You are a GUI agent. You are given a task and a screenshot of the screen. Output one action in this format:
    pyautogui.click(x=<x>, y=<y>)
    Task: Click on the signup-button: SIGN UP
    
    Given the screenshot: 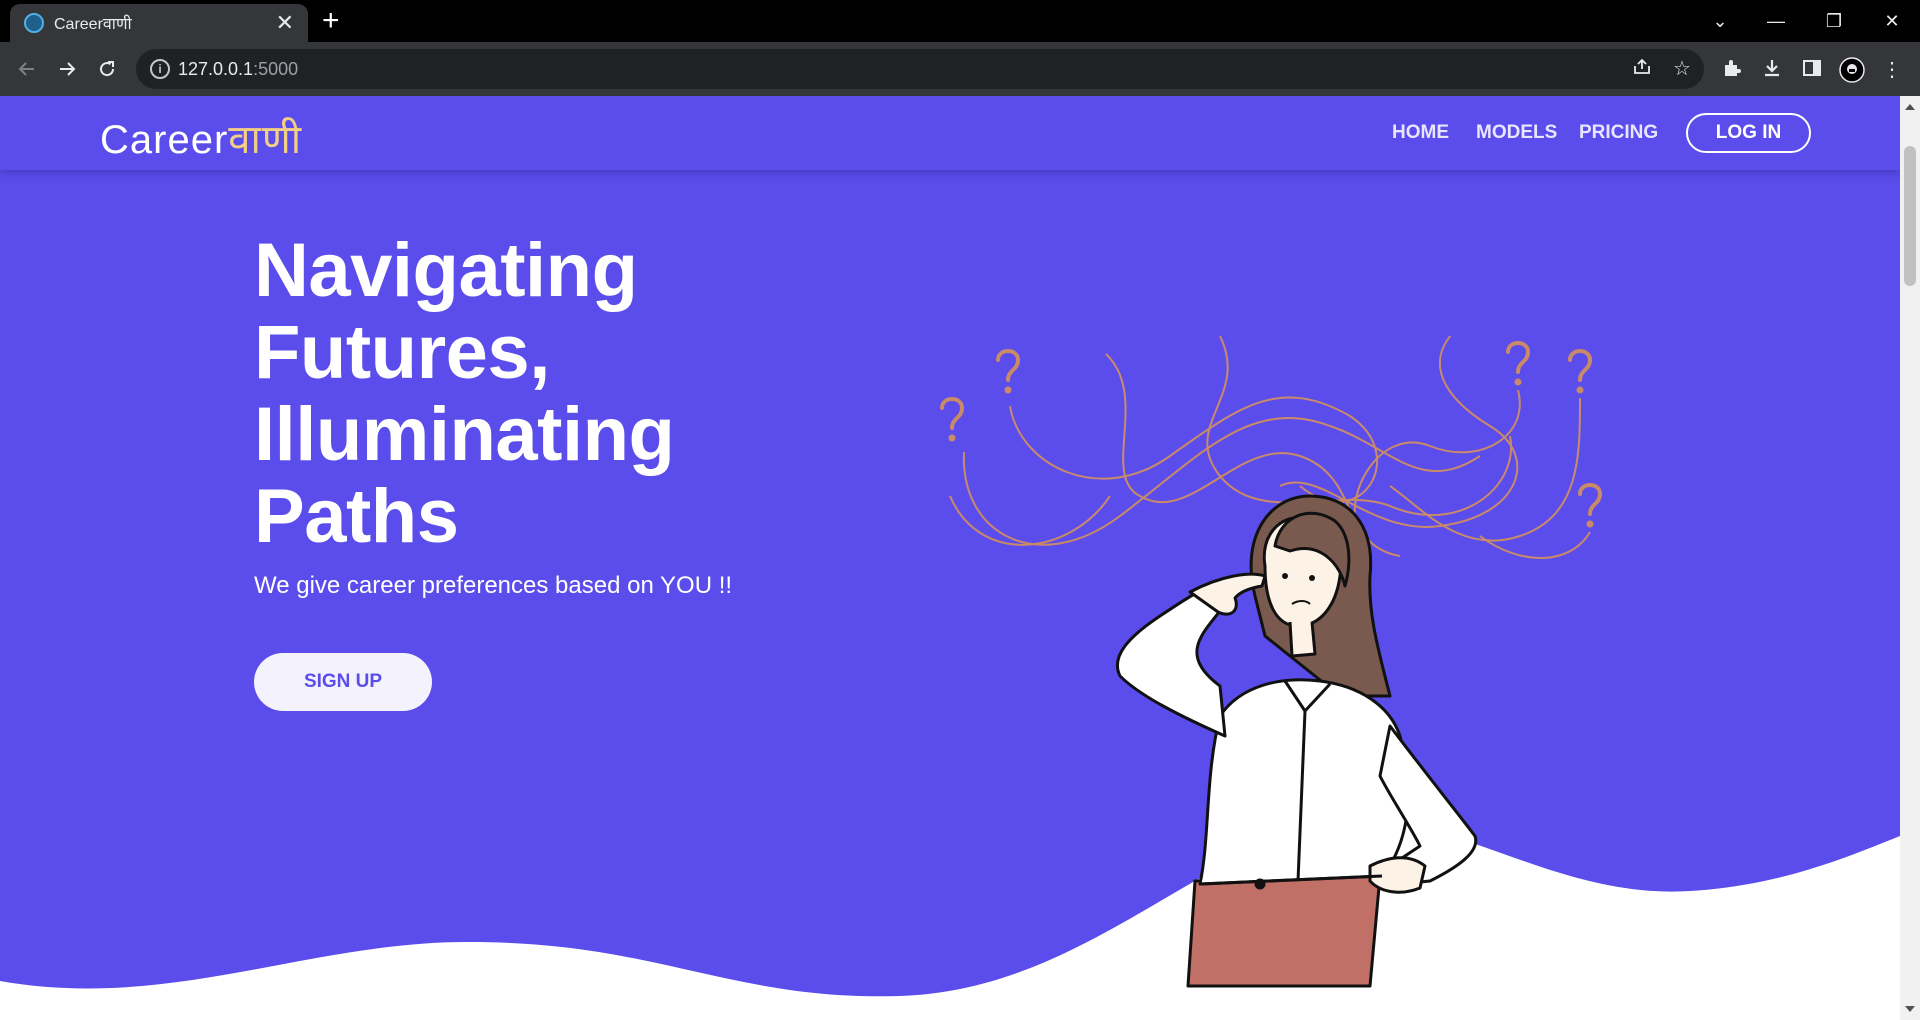 What is the action you would take?
    pyautogui.click(x=343, y=682)
    